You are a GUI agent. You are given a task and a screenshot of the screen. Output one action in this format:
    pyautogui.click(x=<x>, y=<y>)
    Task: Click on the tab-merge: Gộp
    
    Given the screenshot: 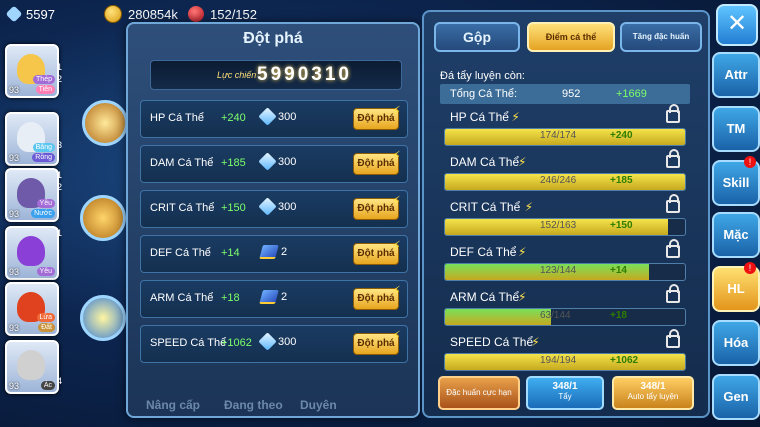 What is the action you would take?
    pyautogui.click(x=477, y=37)
    